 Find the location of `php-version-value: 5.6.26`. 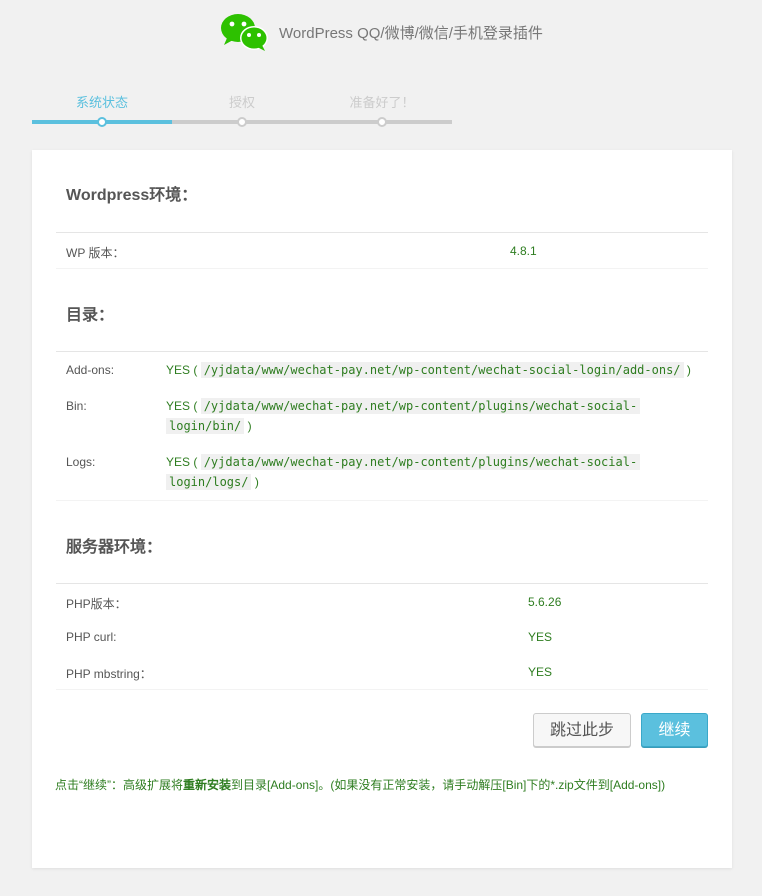

php-version-value: 5.6.26 is located at coordinates (545, 602).